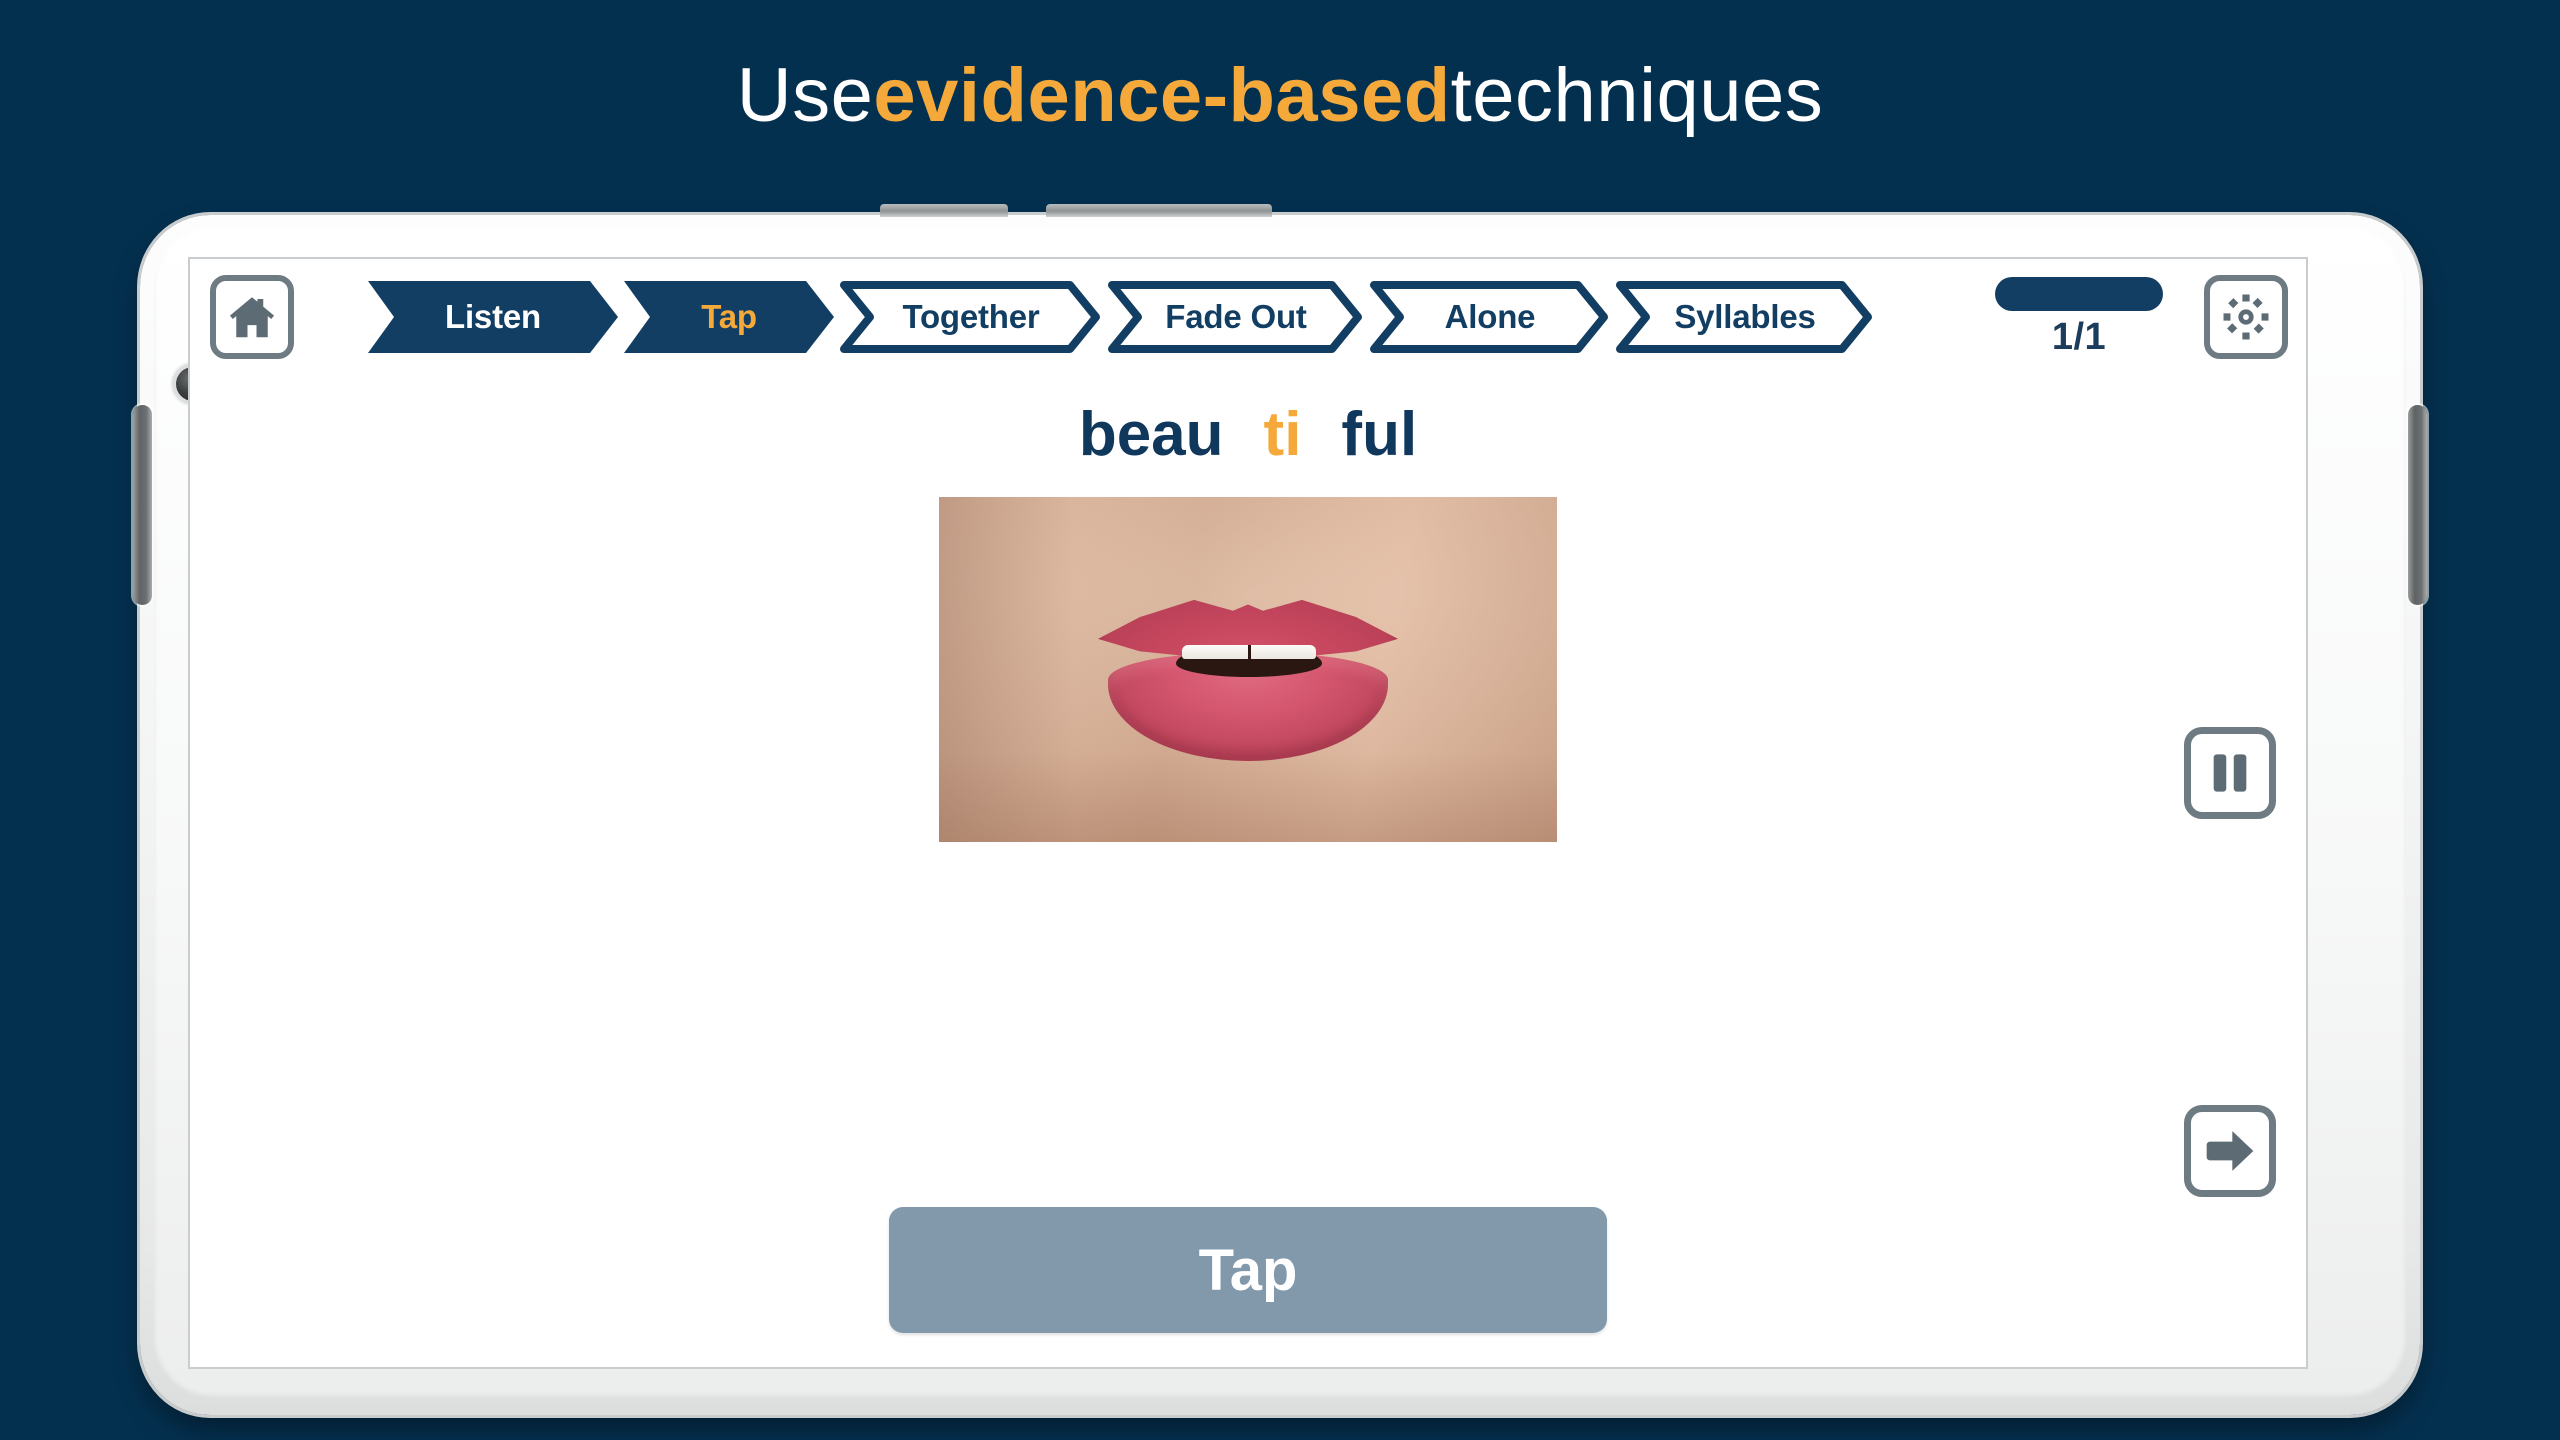 The image size is (2560, 1440). What do you see at coordinates (1159, 210) in the screenshot?
I see `power-button` at bounding box center [1159, 210].